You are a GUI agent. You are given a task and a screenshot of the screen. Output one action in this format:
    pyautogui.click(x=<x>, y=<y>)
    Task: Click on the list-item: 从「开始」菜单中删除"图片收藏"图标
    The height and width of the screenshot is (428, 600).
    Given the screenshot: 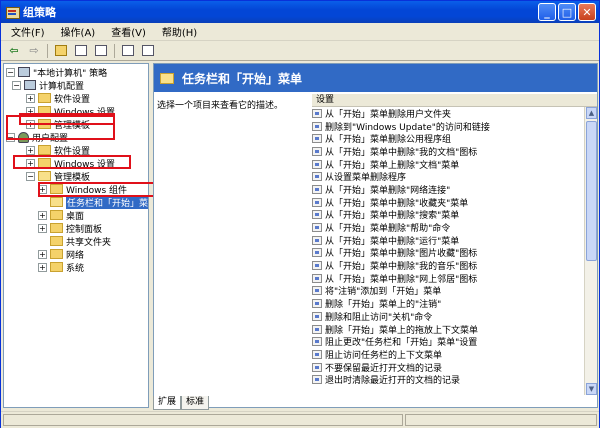 What is the action you would take?
    pyautogui.click(x=448, y=253)
    